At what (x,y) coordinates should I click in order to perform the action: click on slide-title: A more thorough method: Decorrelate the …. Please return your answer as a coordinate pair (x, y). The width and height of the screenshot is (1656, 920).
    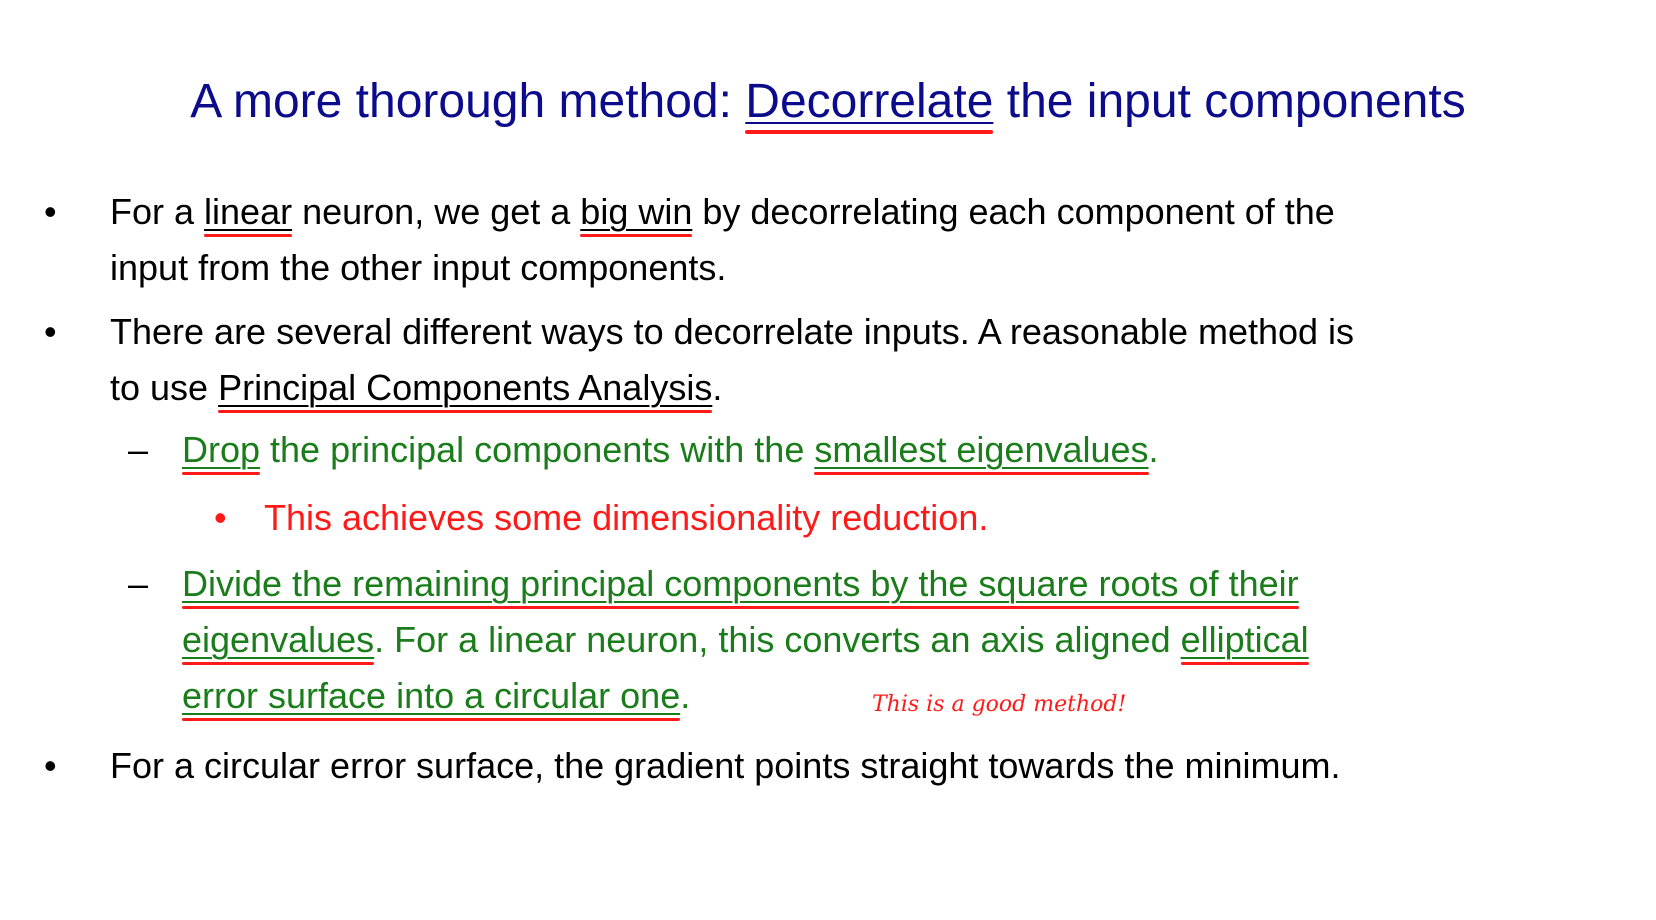
    Looking at the image, I should click on (828, 103).